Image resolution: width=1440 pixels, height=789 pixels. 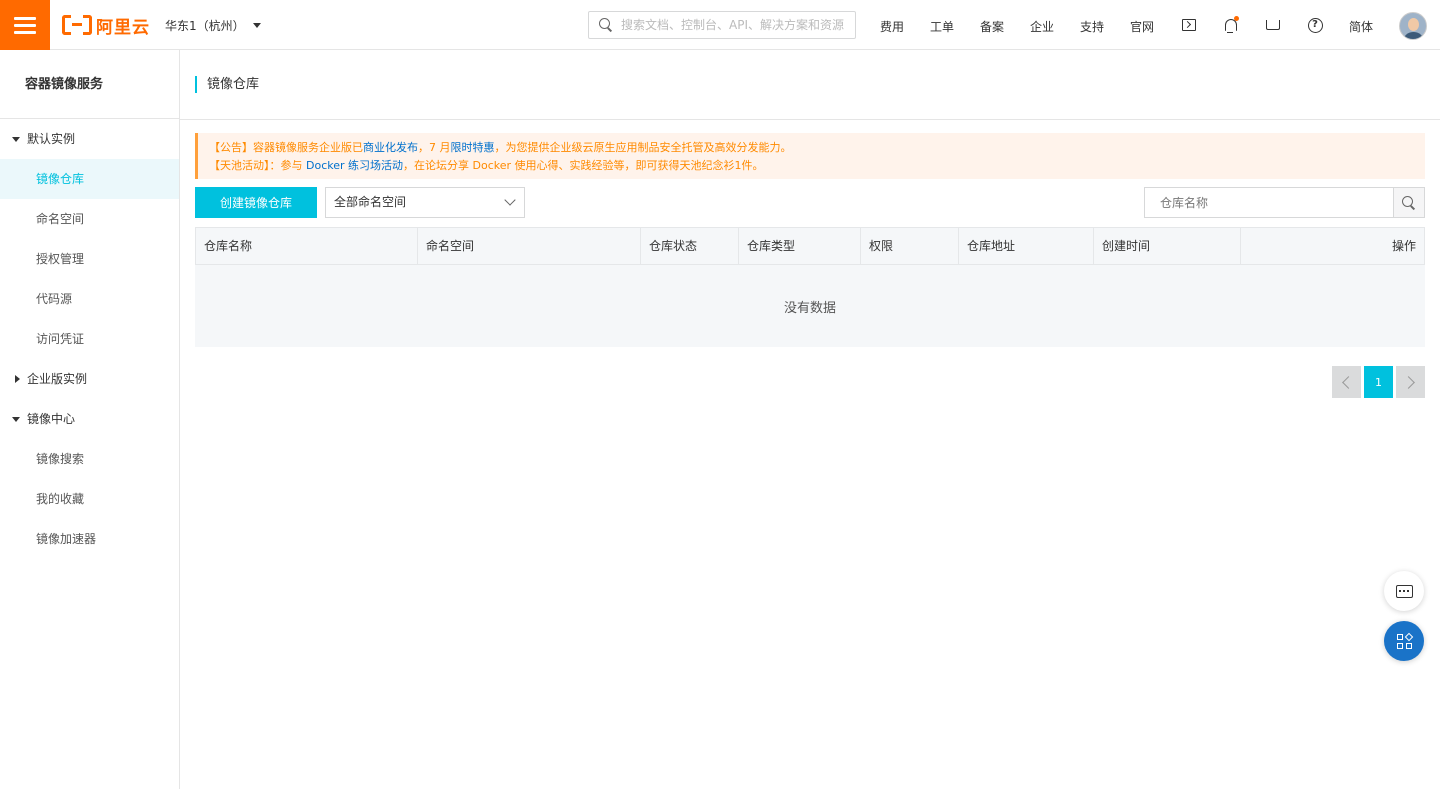 I want to click on chevron-right-icon, so click(x=1408, y=382).